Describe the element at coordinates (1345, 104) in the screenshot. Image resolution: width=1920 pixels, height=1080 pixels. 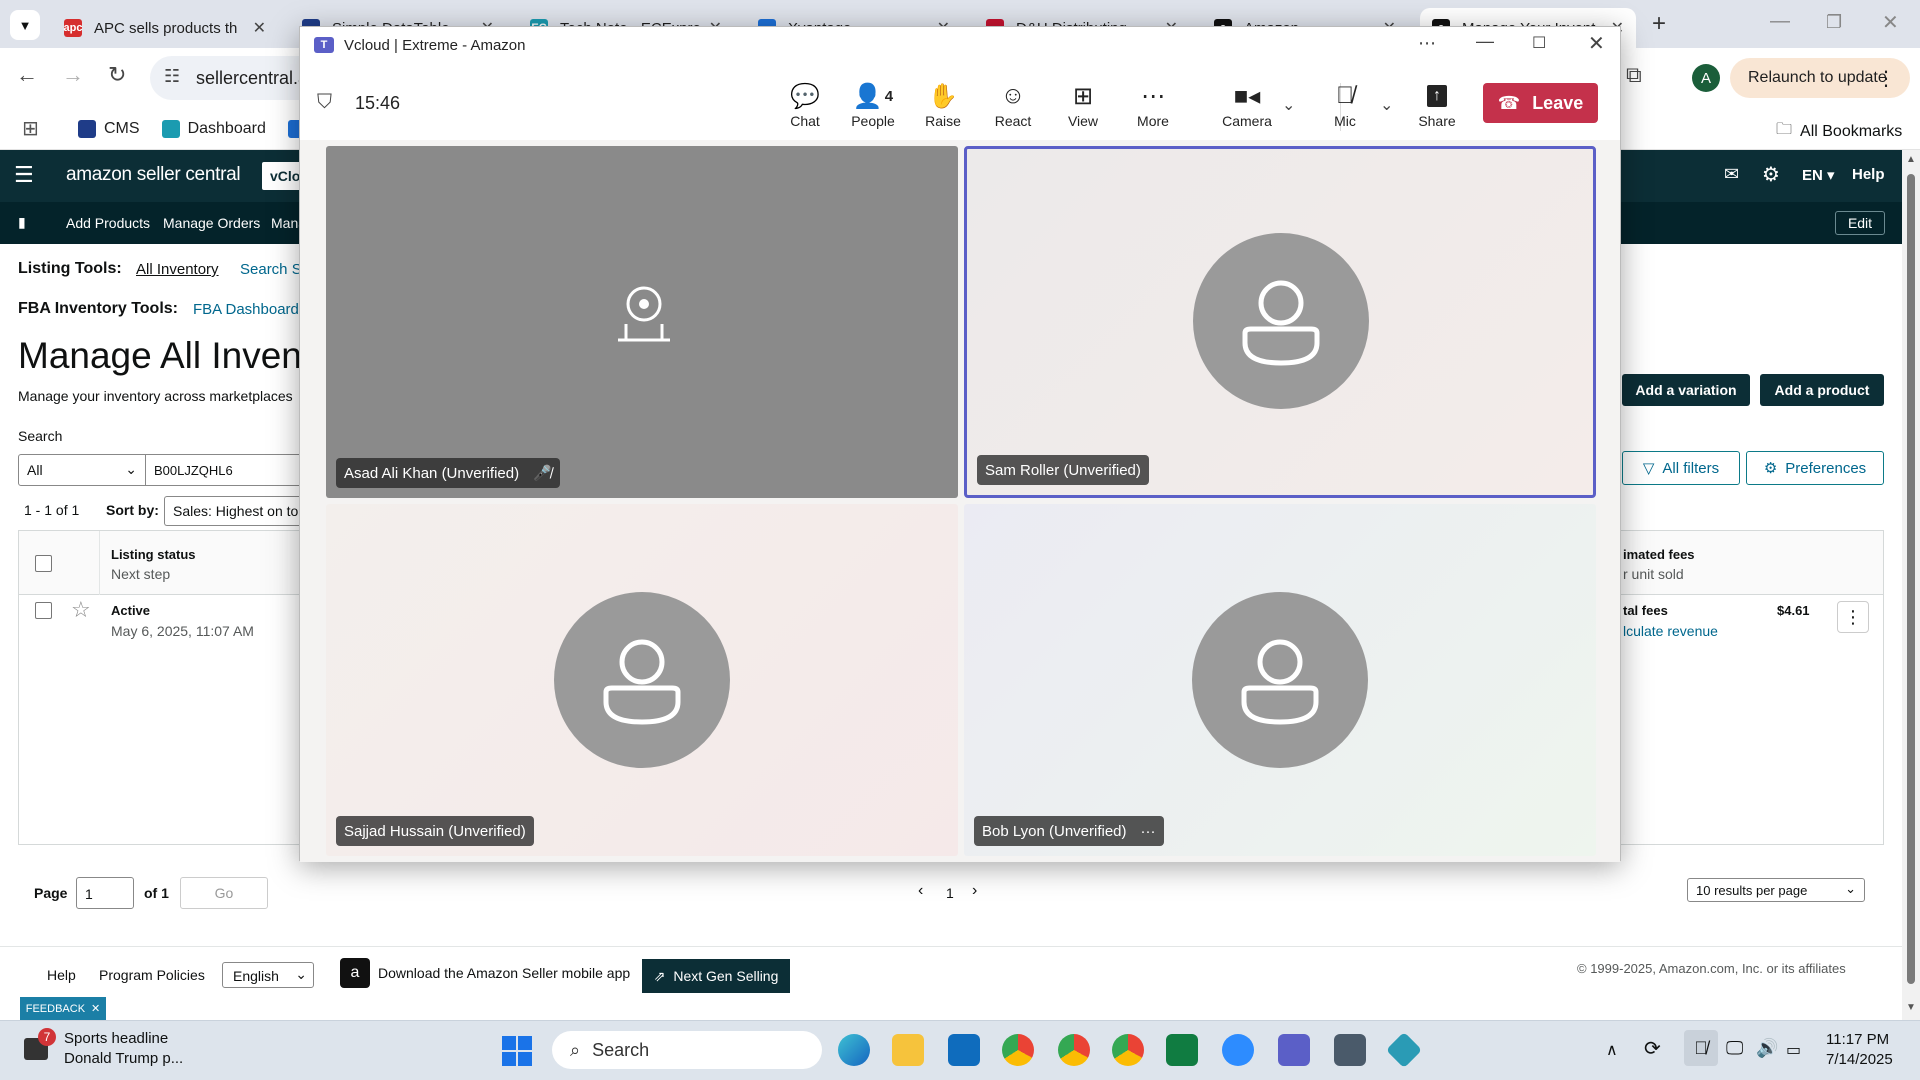
I see `mic-button: 🎙̸ Mic` at that location.